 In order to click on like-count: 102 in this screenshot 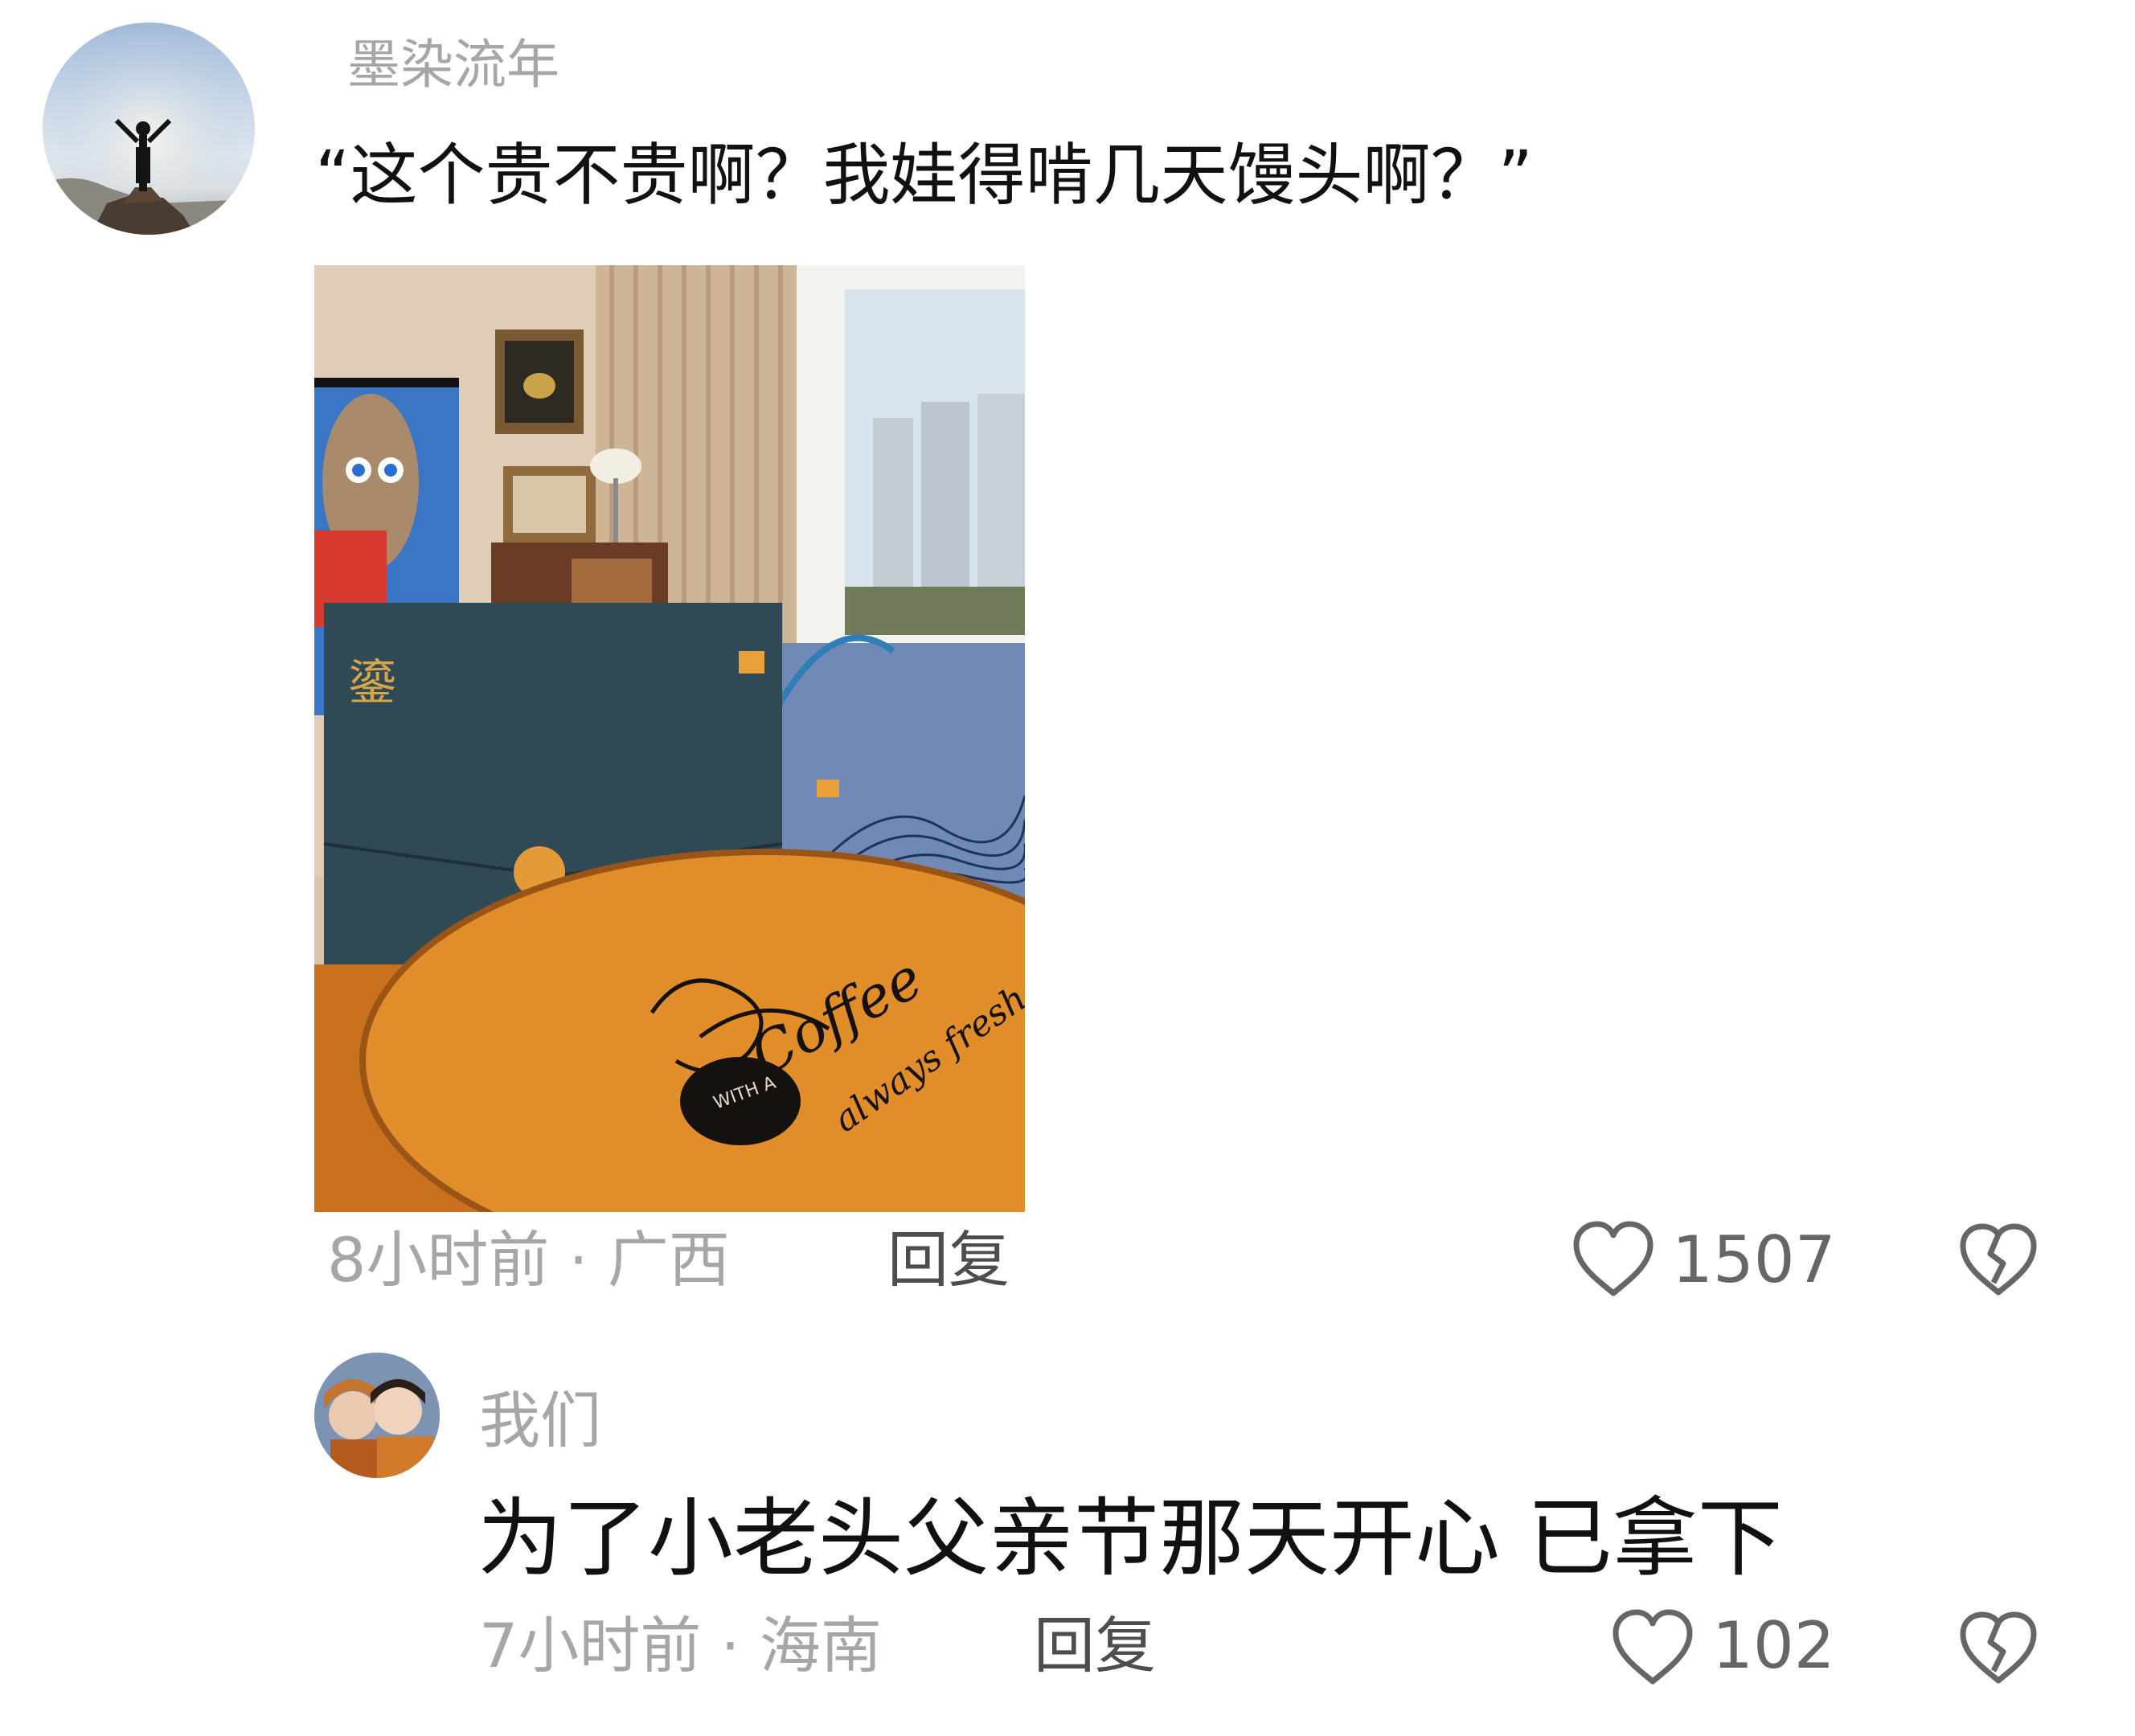, I will do `click(1773, 1645)`.